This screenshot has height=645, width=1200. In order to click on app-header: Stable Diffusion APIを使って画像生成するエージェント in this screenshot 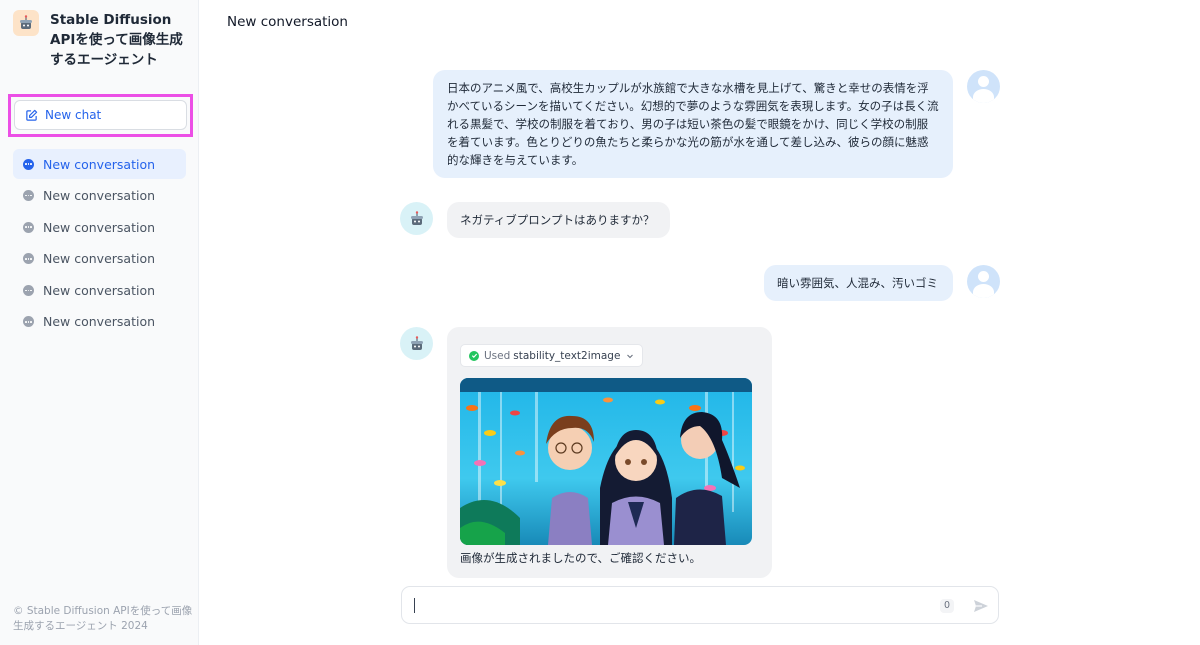, I will do `click(103, 40)`.